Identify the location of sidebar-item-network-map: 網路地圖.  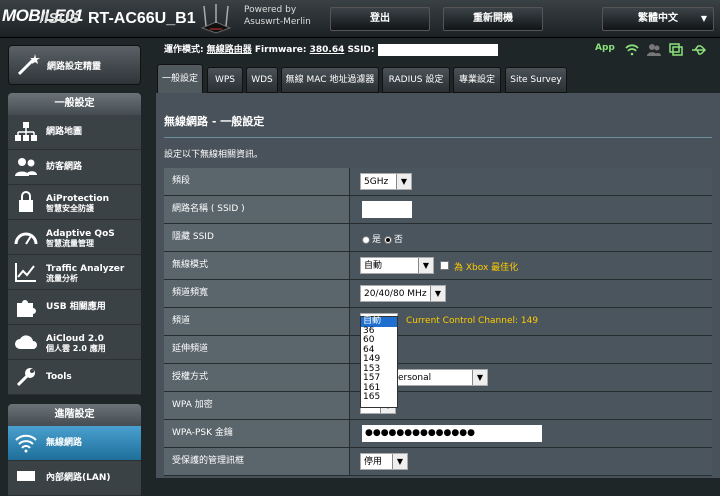
(74, 132).